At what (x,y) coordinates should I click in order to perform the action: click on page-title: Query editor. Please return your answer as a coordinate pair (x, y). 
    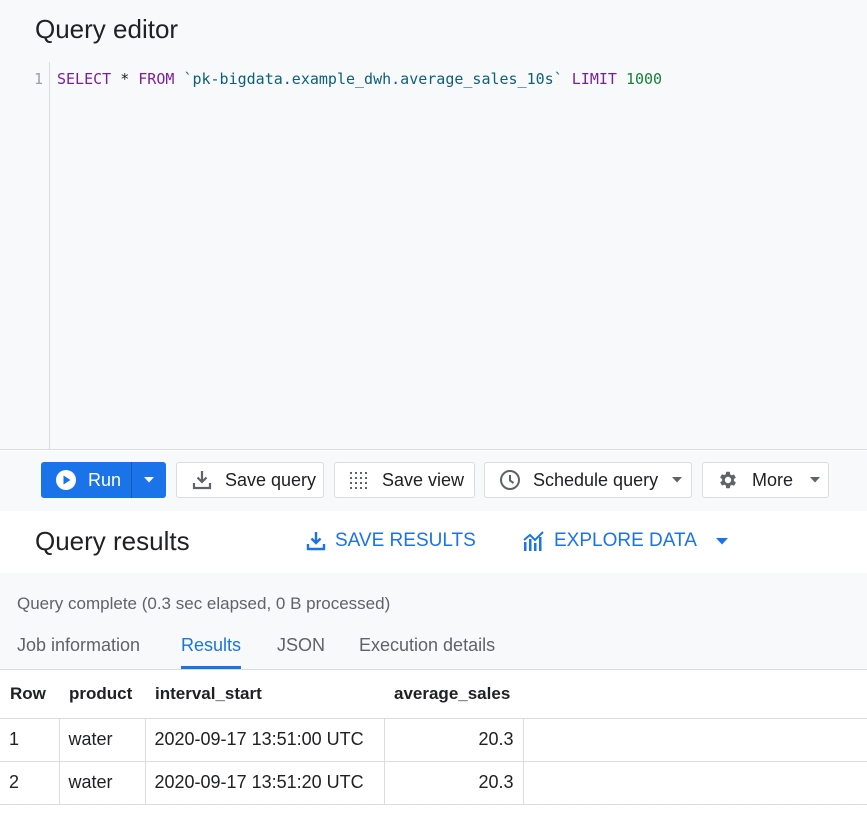
    Looking at the image, I should click on (107, 29).